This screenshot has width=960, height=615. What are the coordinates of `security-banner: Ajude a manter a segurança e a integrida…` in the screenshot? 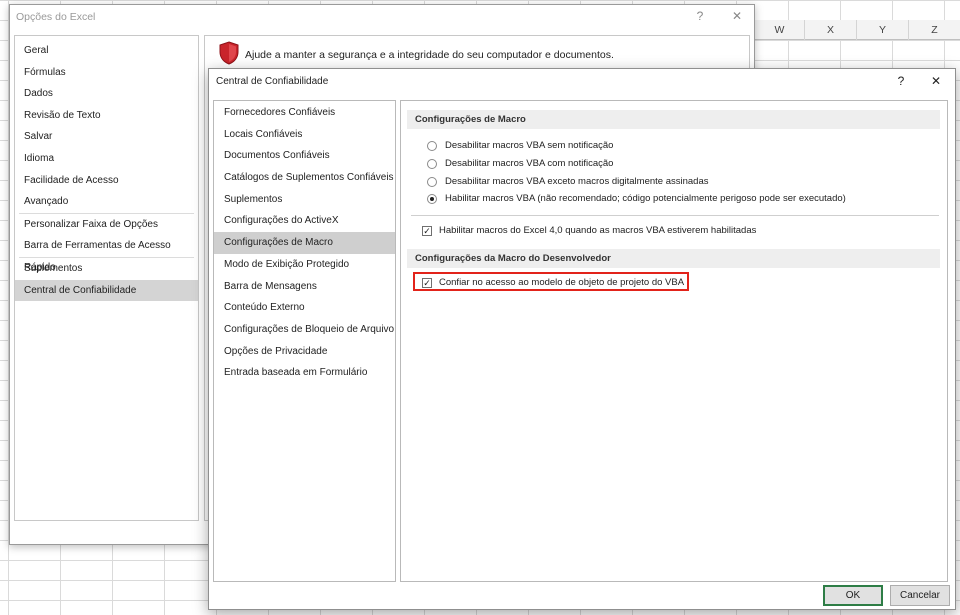 It's located at (416, 54).